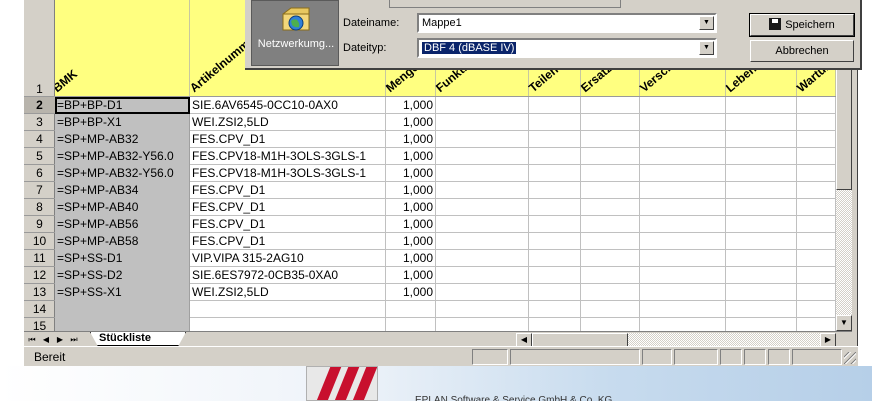 Image resolution: width=872 pixels, height=401 pixels. What do you see at coordinates (74, 339) in the screenshot?
I see `last-sheet-icon: ⏭` at bounding box center [74, 339].